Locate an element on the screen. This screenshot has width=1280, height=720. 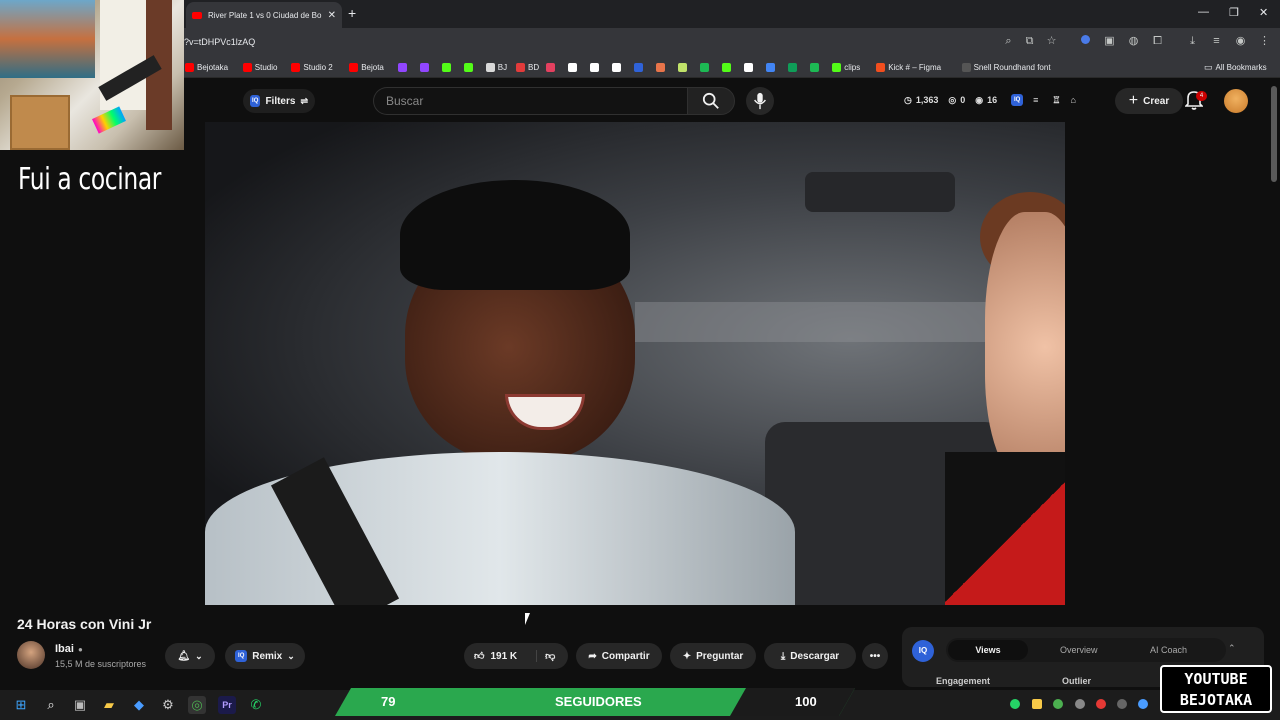
bookmark-item: Kick # – Figma is located at coordinates (908, 67).